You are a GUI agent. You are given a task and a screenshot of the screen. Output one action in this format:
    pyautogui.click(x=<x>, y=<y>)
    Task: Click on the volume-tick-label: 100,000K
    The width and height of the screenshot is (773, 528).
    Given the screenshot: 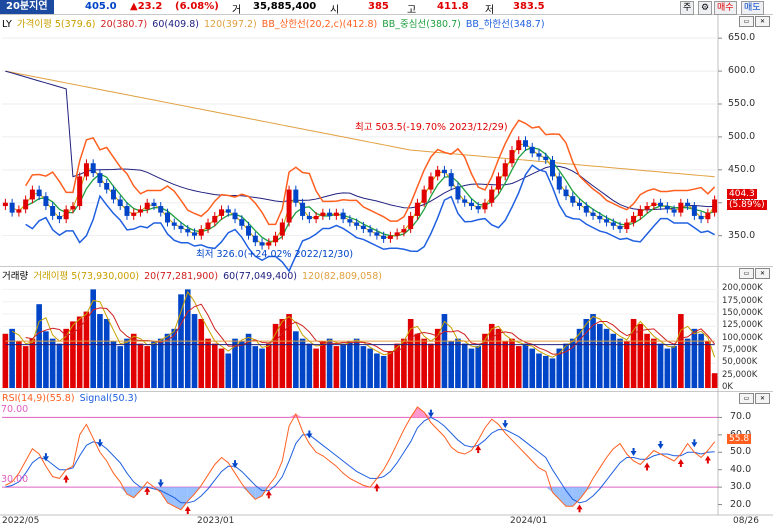 What is the action you would take?
    pyautogui.click(x=742, y=337)
    